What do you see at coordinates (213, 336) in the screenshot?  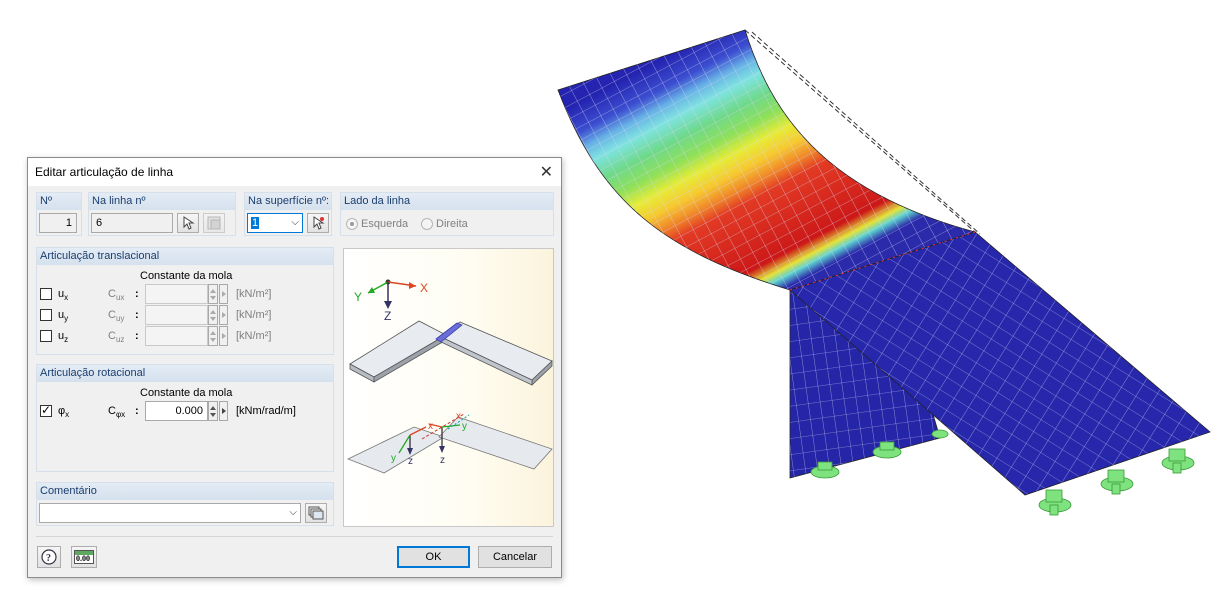 I see `cuz-spinner` at bounding box center [213, 336].